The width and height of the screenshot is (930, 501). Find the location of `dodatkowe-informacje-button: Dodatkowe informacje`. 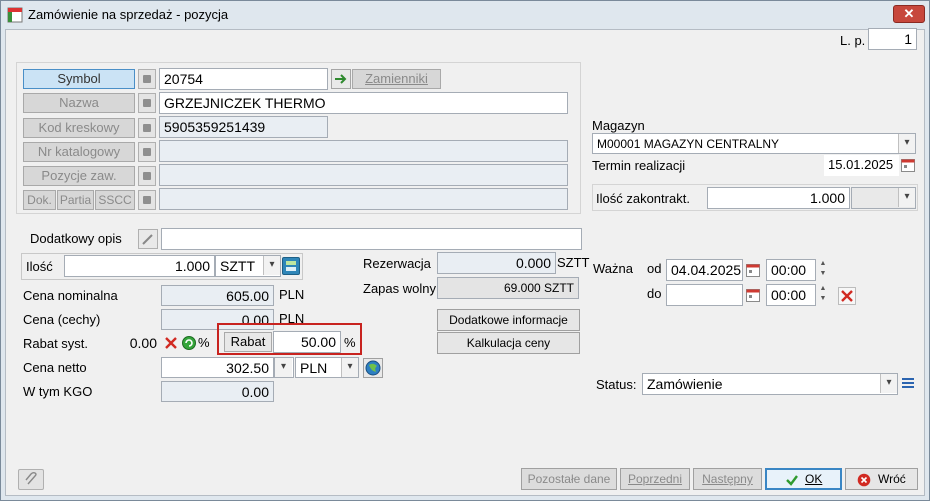

dodatkowe-informacje-button: Dodatkowe informacje is located at coordinates (508, 320).